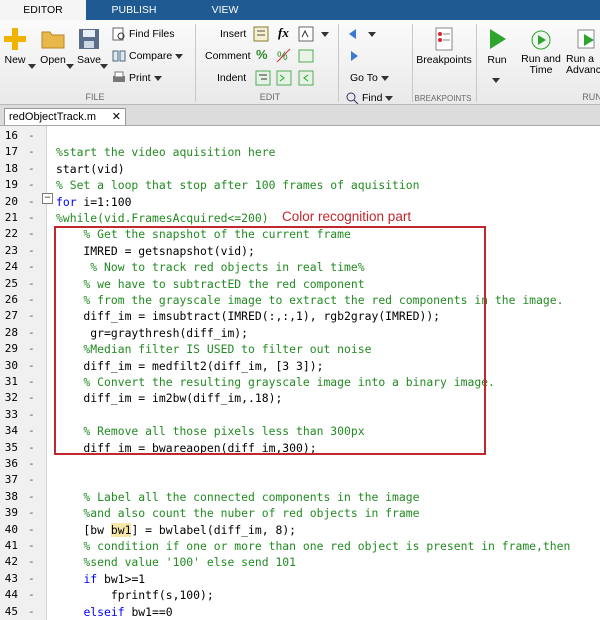  What do you see at coordinates (354, 34) in the screenshot?
I see `back-arrow-icon` at bounding box center [354, 34].